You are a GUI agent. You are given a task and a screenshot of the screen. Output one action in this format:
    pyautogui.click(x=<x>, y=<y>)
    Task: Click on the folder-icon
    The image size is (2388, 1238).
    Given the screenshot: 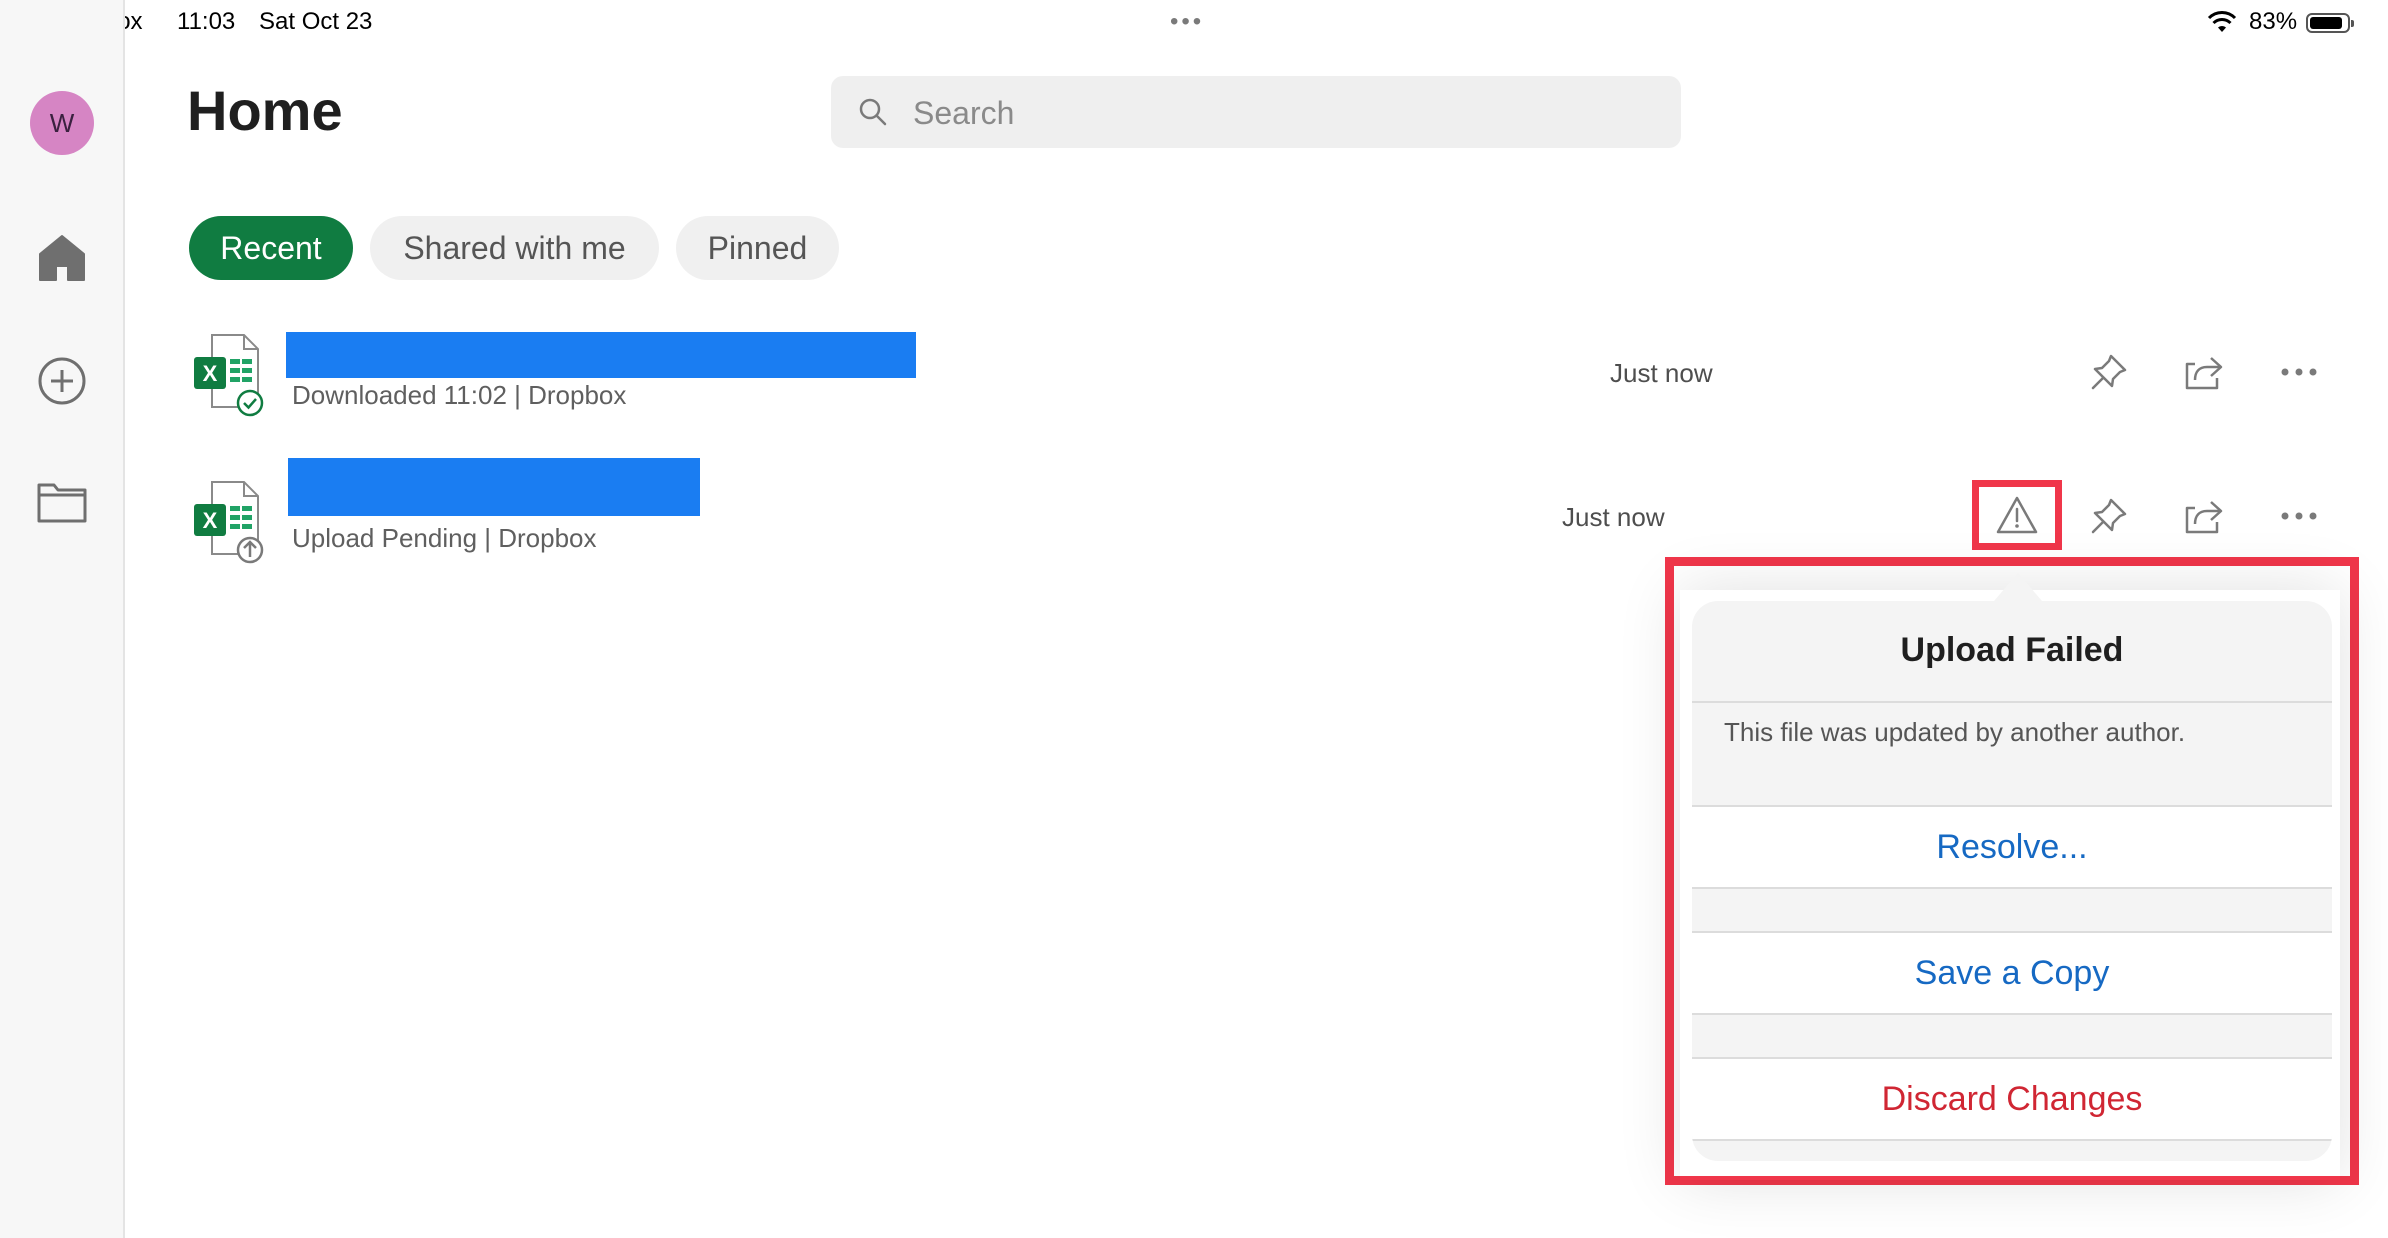 What is the action you would take?
    pyautogui.click(x=62, y=501)
    